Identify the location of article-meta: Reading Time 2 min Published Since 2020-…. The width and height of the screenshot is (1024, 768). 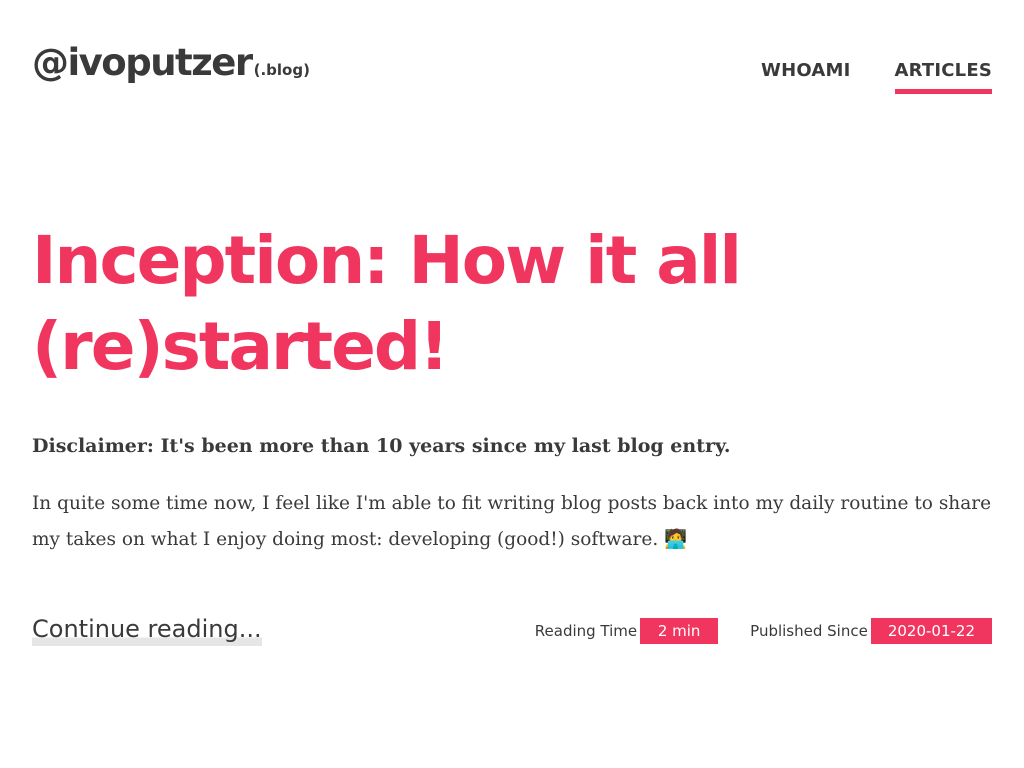
(763, 631).